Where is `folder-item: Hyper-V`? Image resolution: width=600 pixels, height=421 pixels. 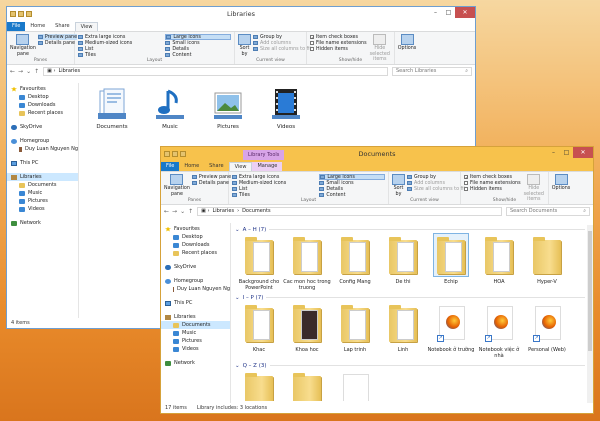 folder-item: Hyper-V is located at coordinates (547, 262).